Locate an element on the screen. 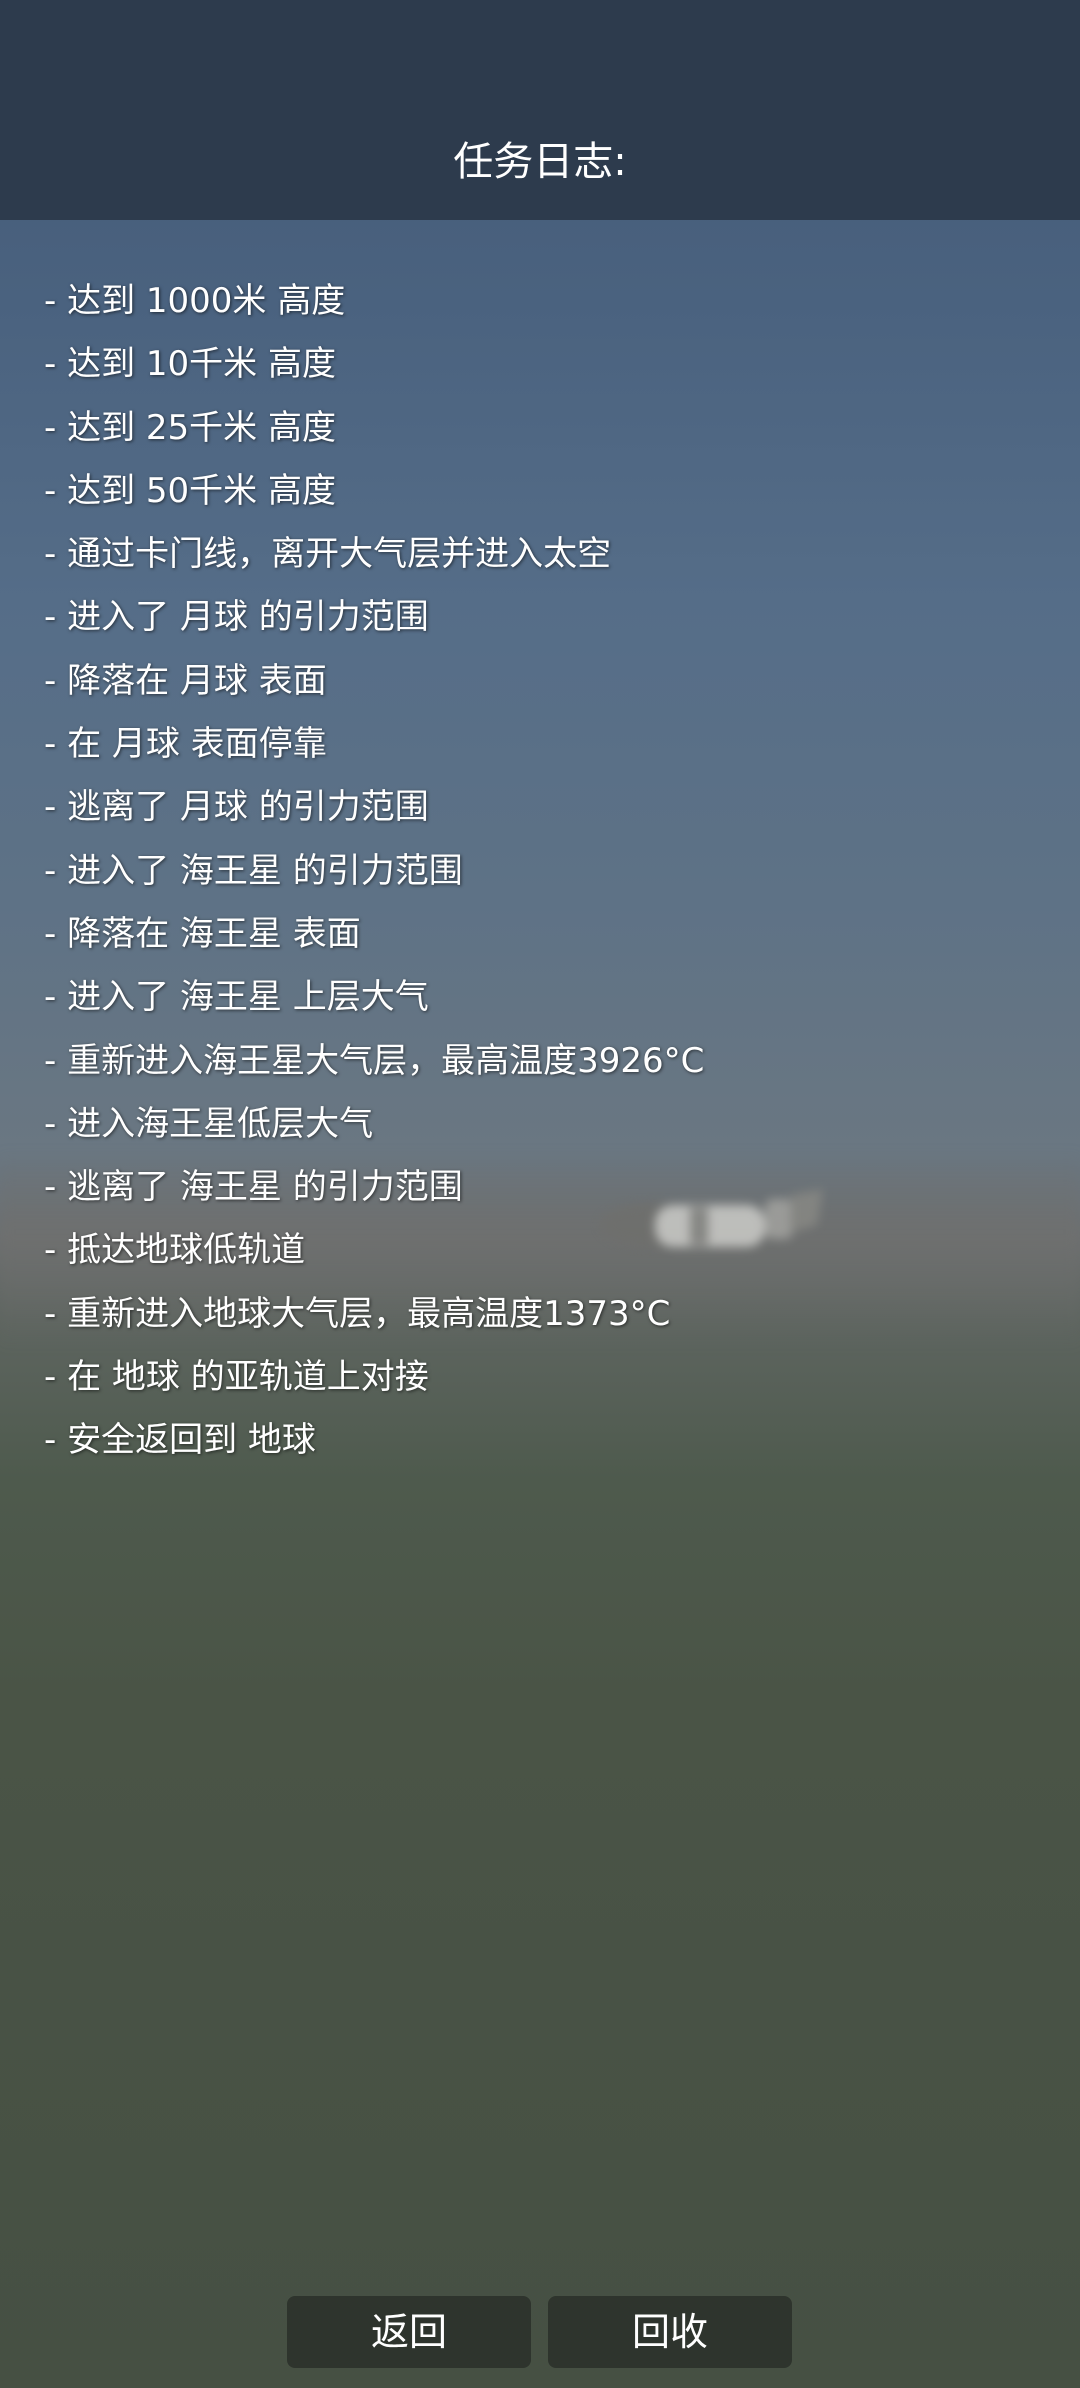 The height and width of the screenshot is (2388, 1080). log-entry: - 安全返回到 地球 is located at coordinates (180, 1440).